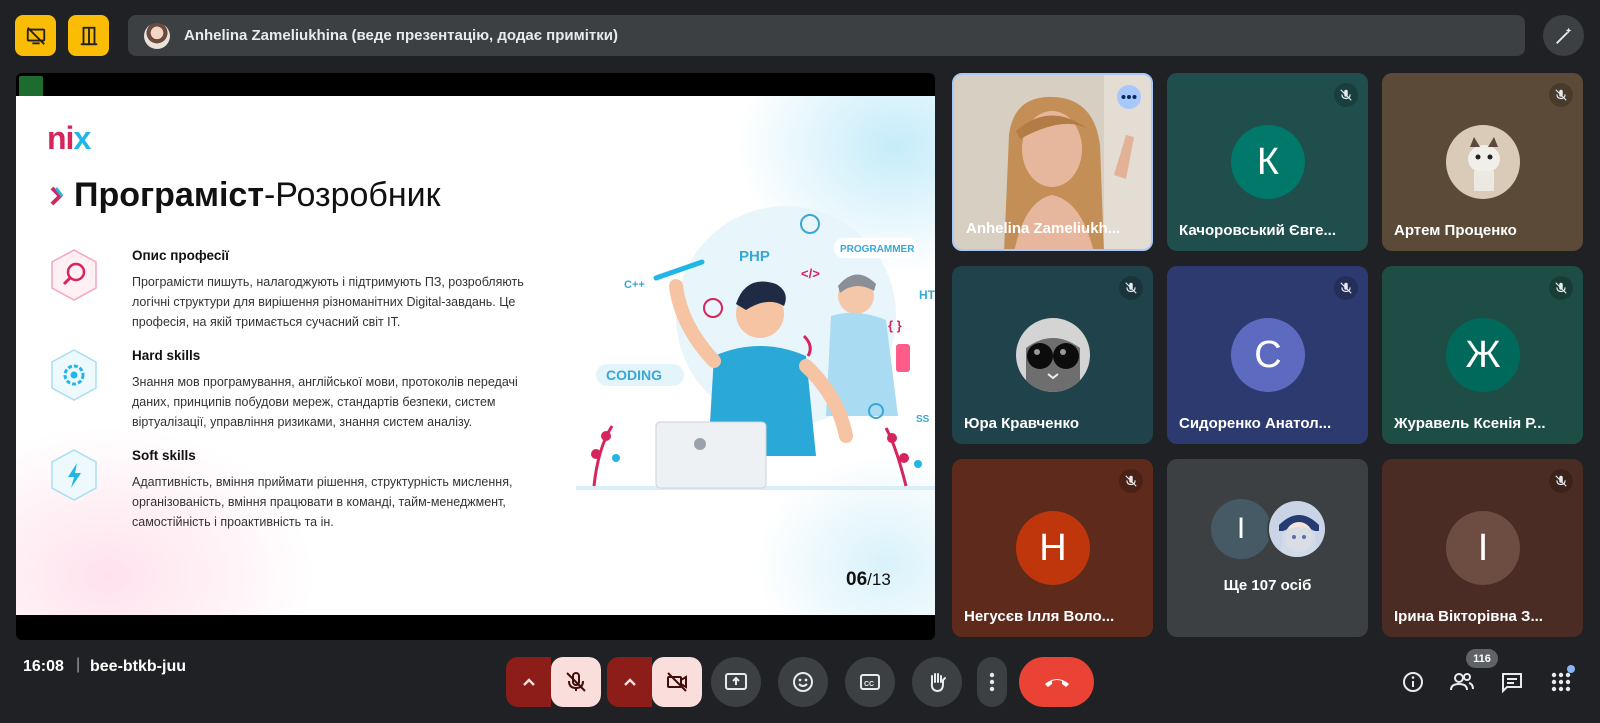  I want to click on chat-icon, so click(1512, 683).